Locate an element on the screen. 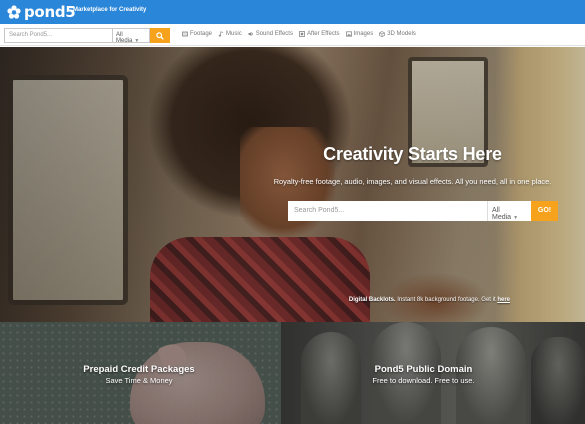 The image size is (585, 424). hero-media-value: All Media is located at coordinates (502, 214).